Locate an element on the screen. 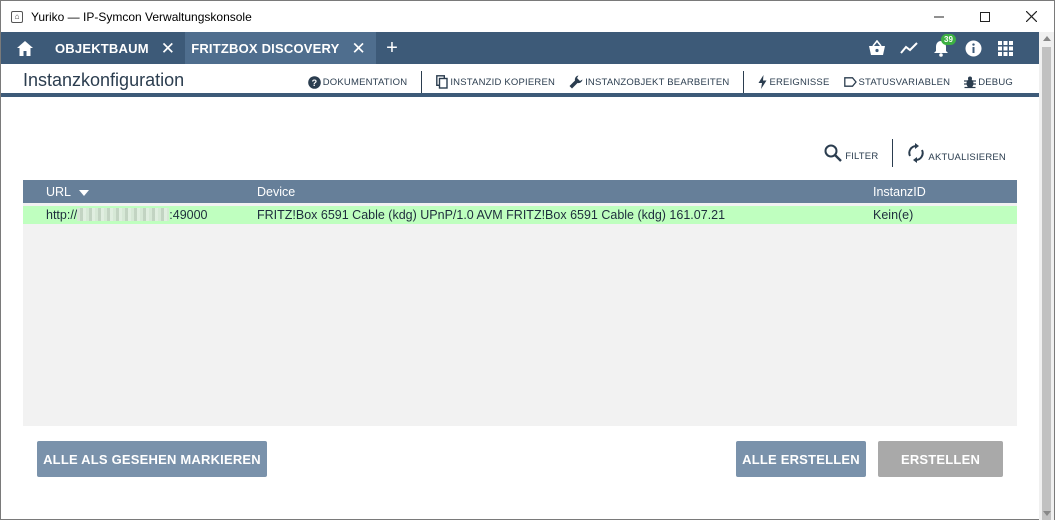 This screenshot has width=1055, height=520. tab-label: OBJEKTBAUM is located at coordinates (102, 48).